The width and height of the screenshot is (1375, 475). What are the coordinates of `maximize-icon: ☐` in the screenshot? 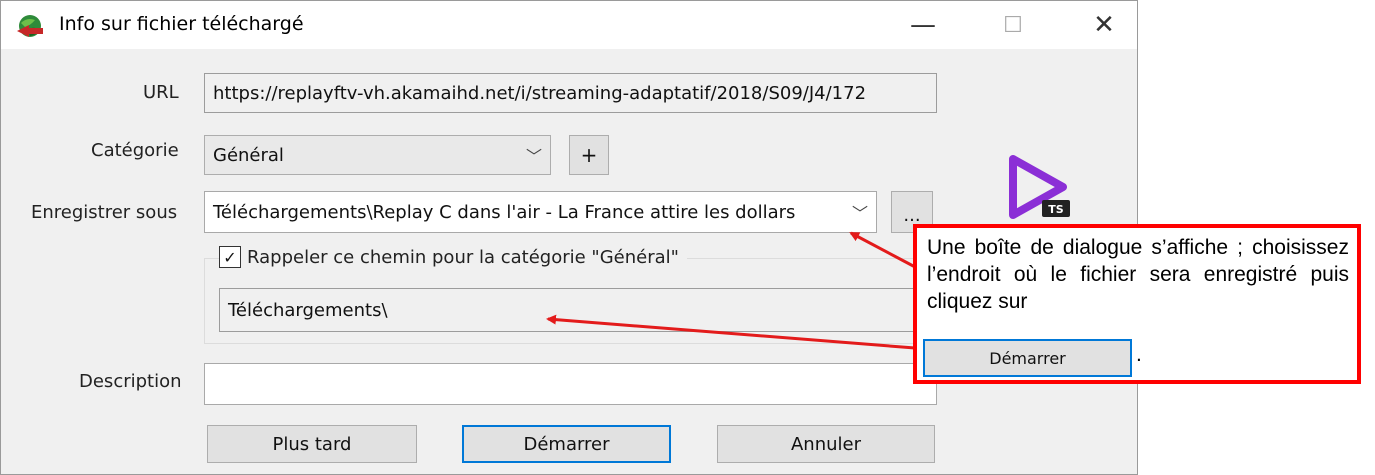 It's located at (1013, 25).